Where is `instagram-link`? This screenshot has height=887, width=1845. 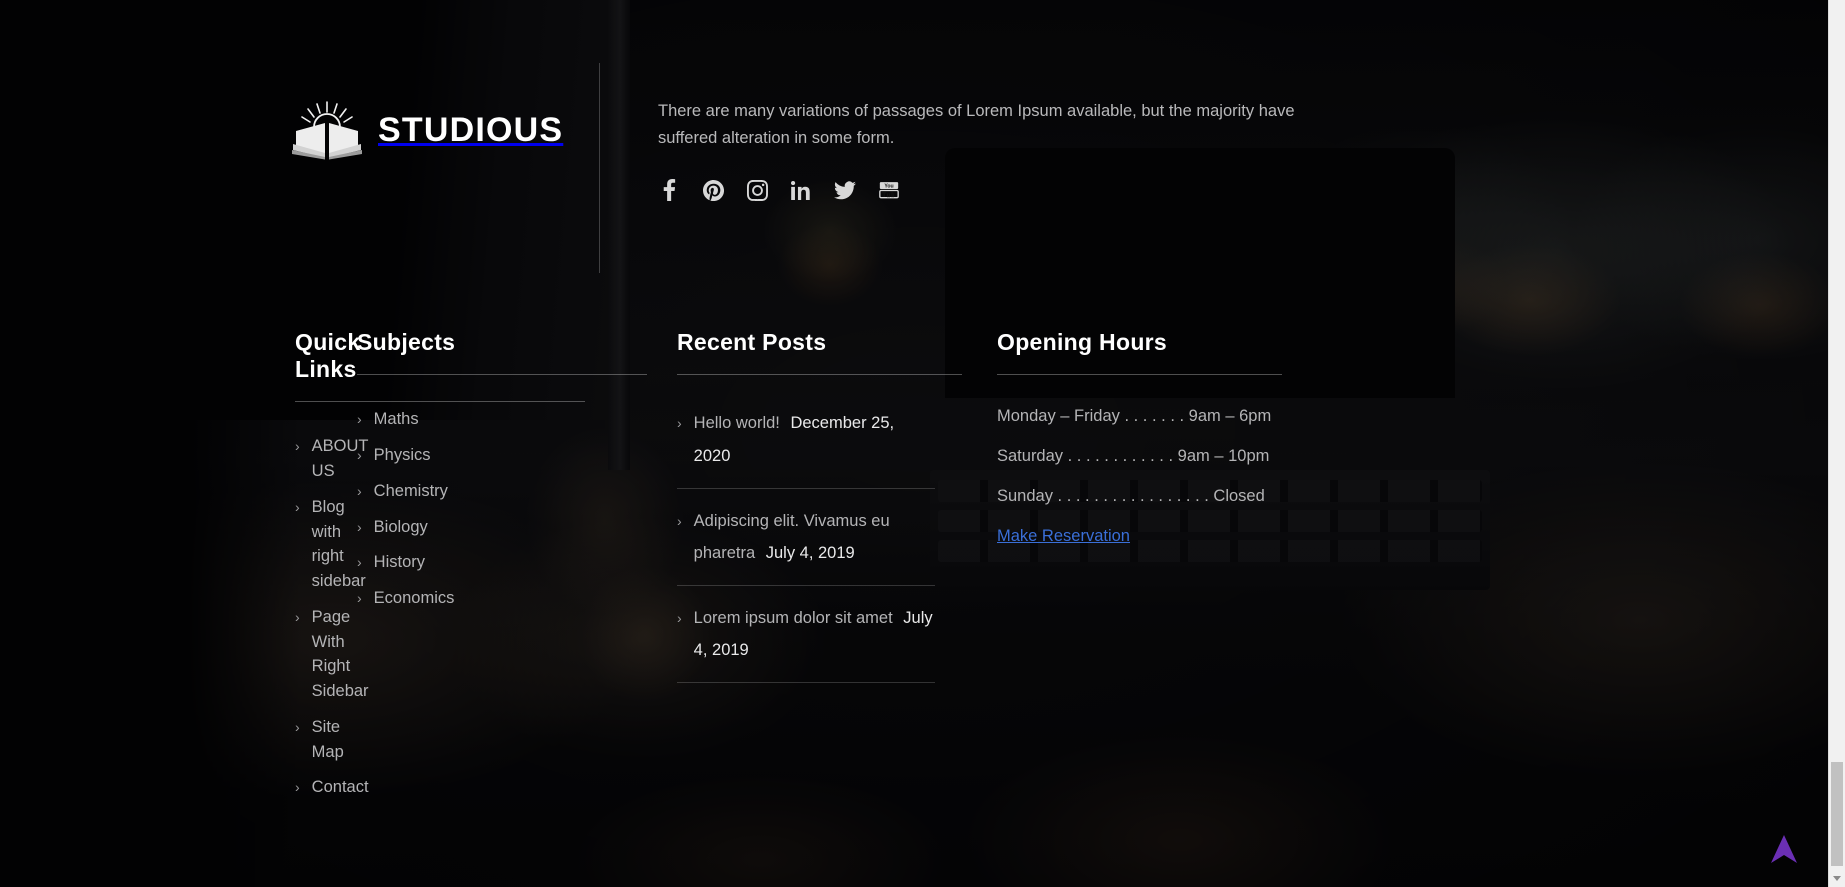 instagram-link is located at coordinates (757, 190).